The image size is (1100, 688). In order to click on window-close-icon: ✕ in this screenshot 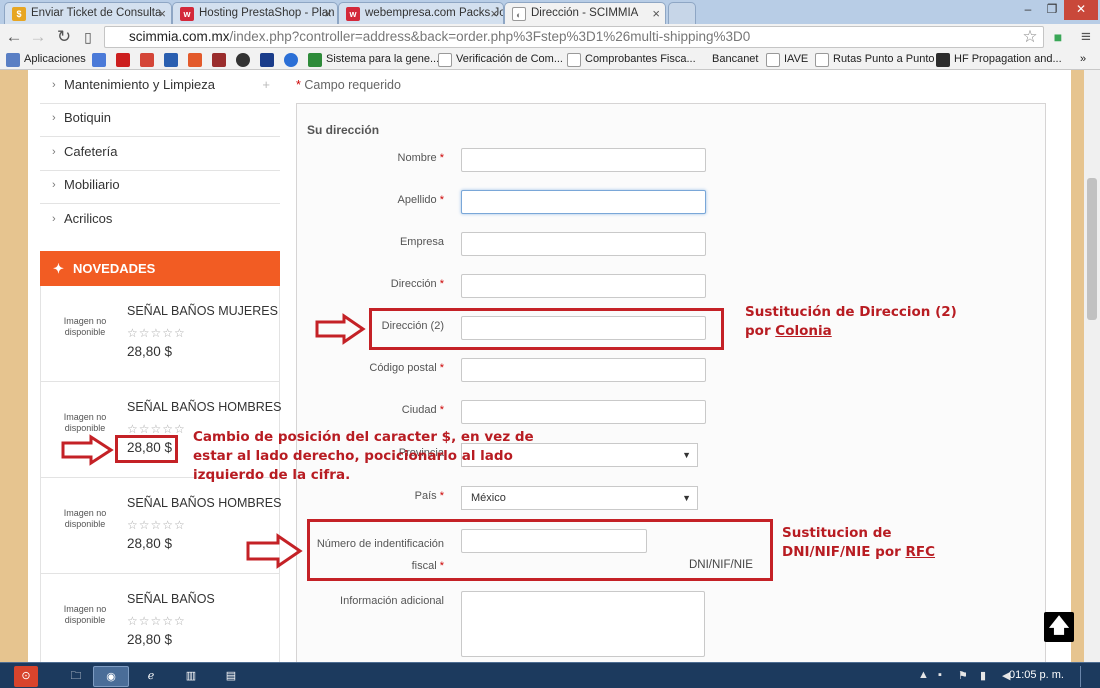, I will do `click(1081, 10)`.